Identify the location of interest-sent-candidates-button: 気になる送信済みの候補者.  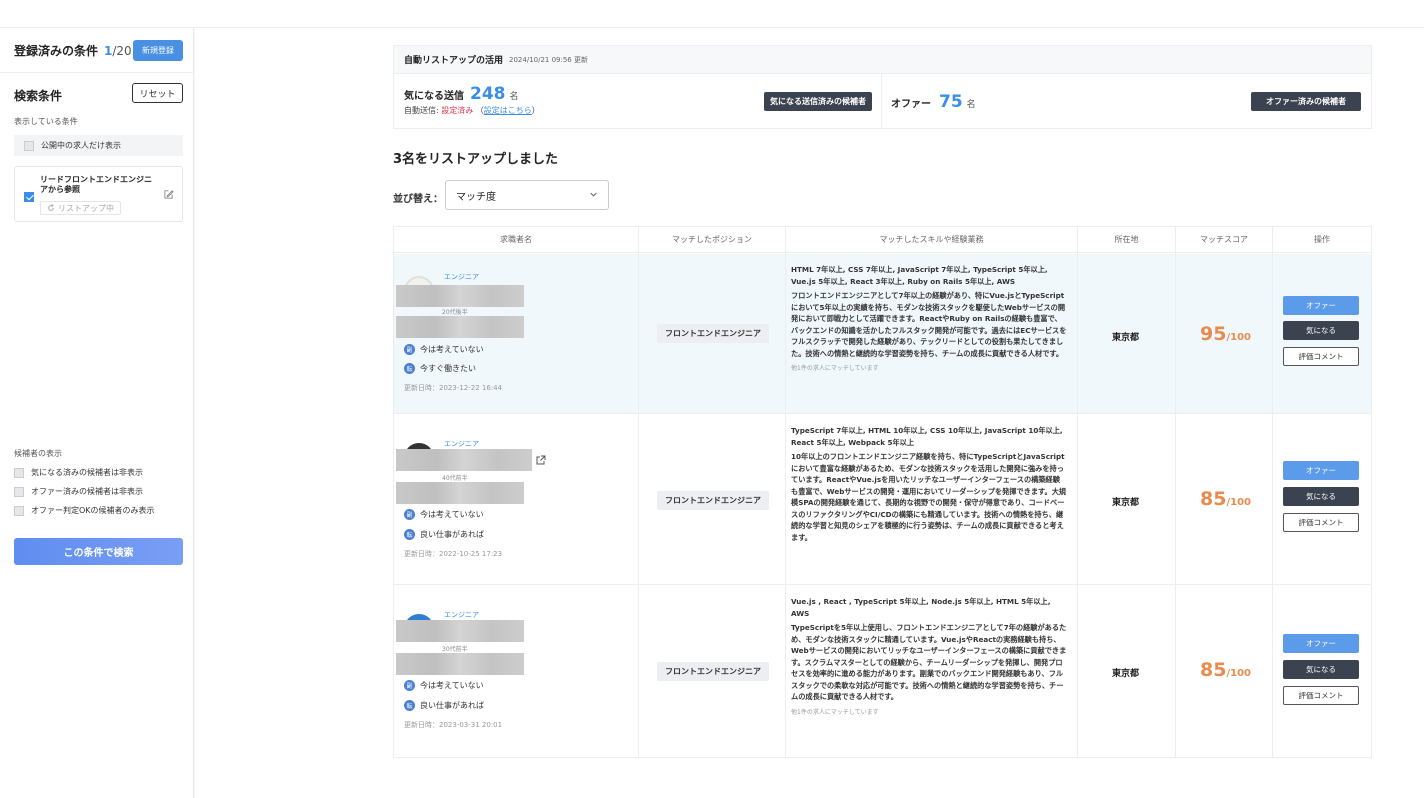
(818, 101).